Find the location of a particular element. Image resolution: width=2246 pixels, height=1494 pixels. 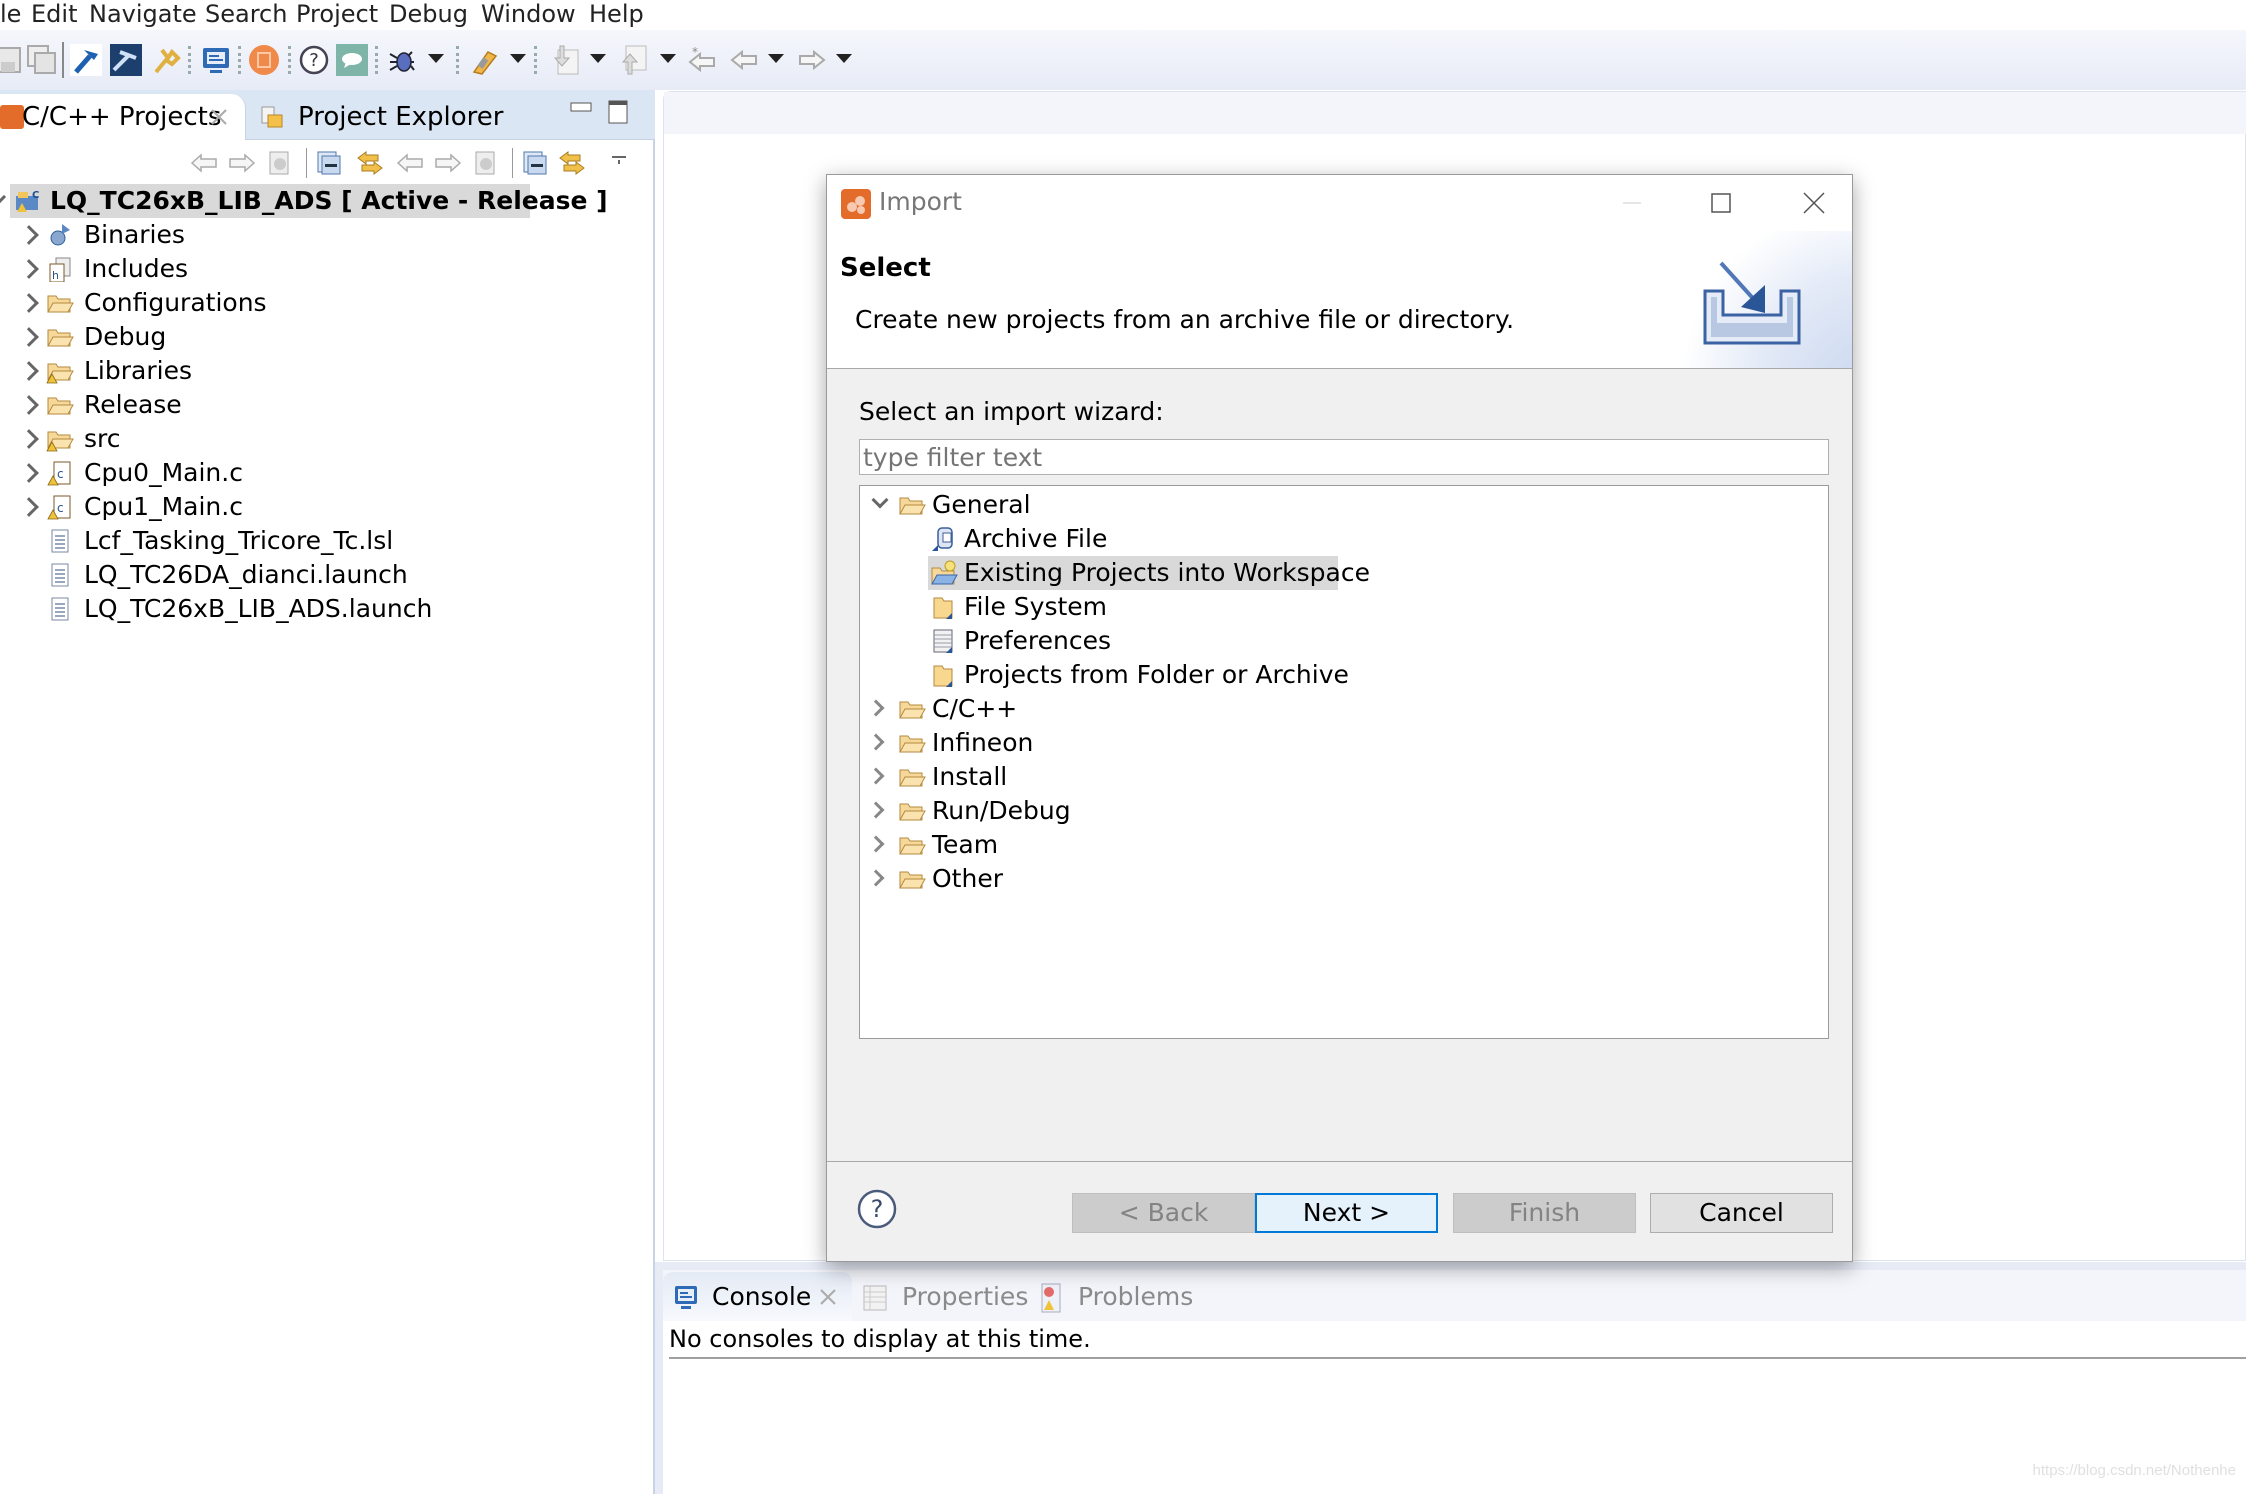

finish-button: Finish is located at coordinates (1544, 1213).